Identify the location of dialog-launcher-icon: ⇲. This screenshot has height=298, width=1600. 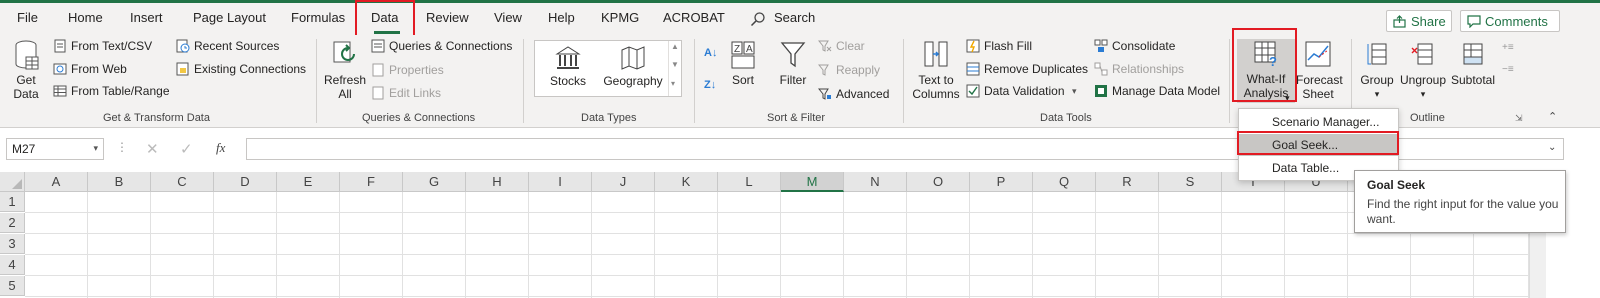
(1519, 118).